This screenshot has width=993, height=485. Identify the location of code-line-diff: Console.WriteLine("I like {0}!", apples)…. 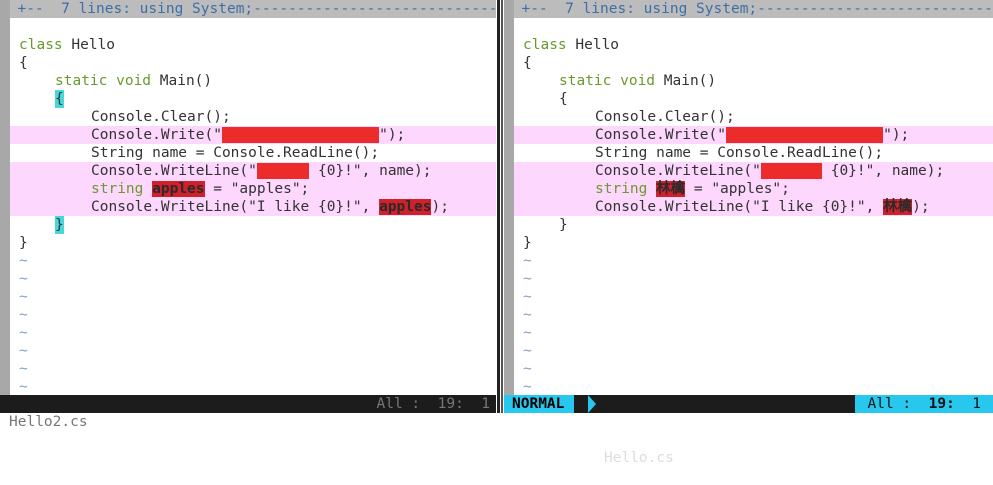
(253, 207).